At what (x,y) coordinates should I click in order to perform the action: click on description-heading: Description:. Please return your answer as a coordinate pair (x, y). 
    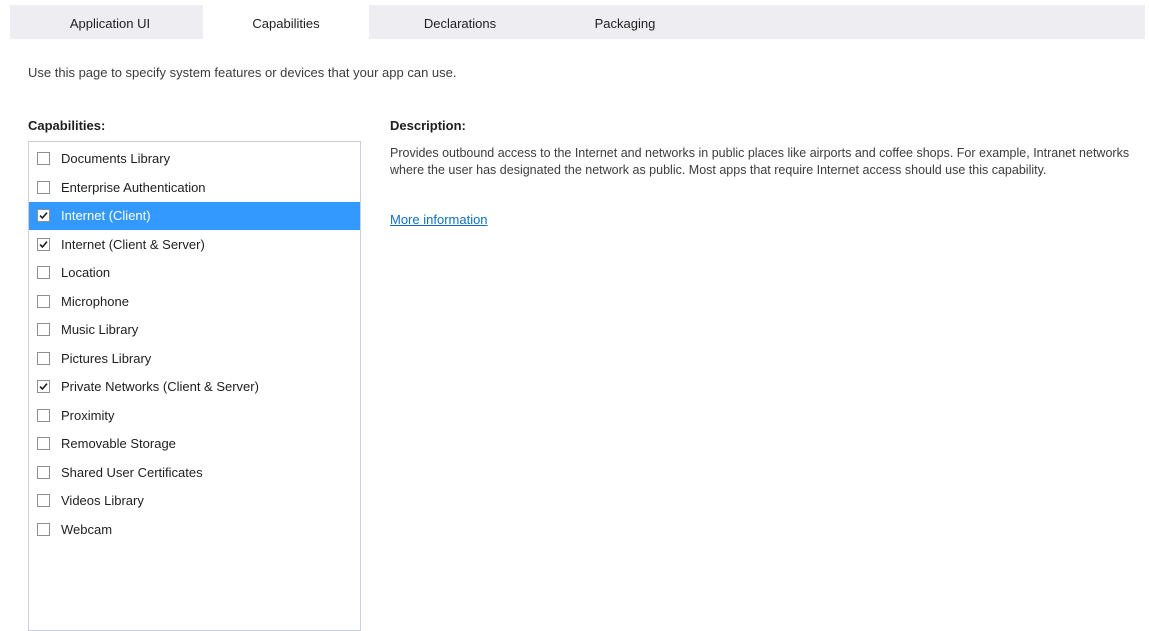
    Looking at the image, I should click on (428, 125).